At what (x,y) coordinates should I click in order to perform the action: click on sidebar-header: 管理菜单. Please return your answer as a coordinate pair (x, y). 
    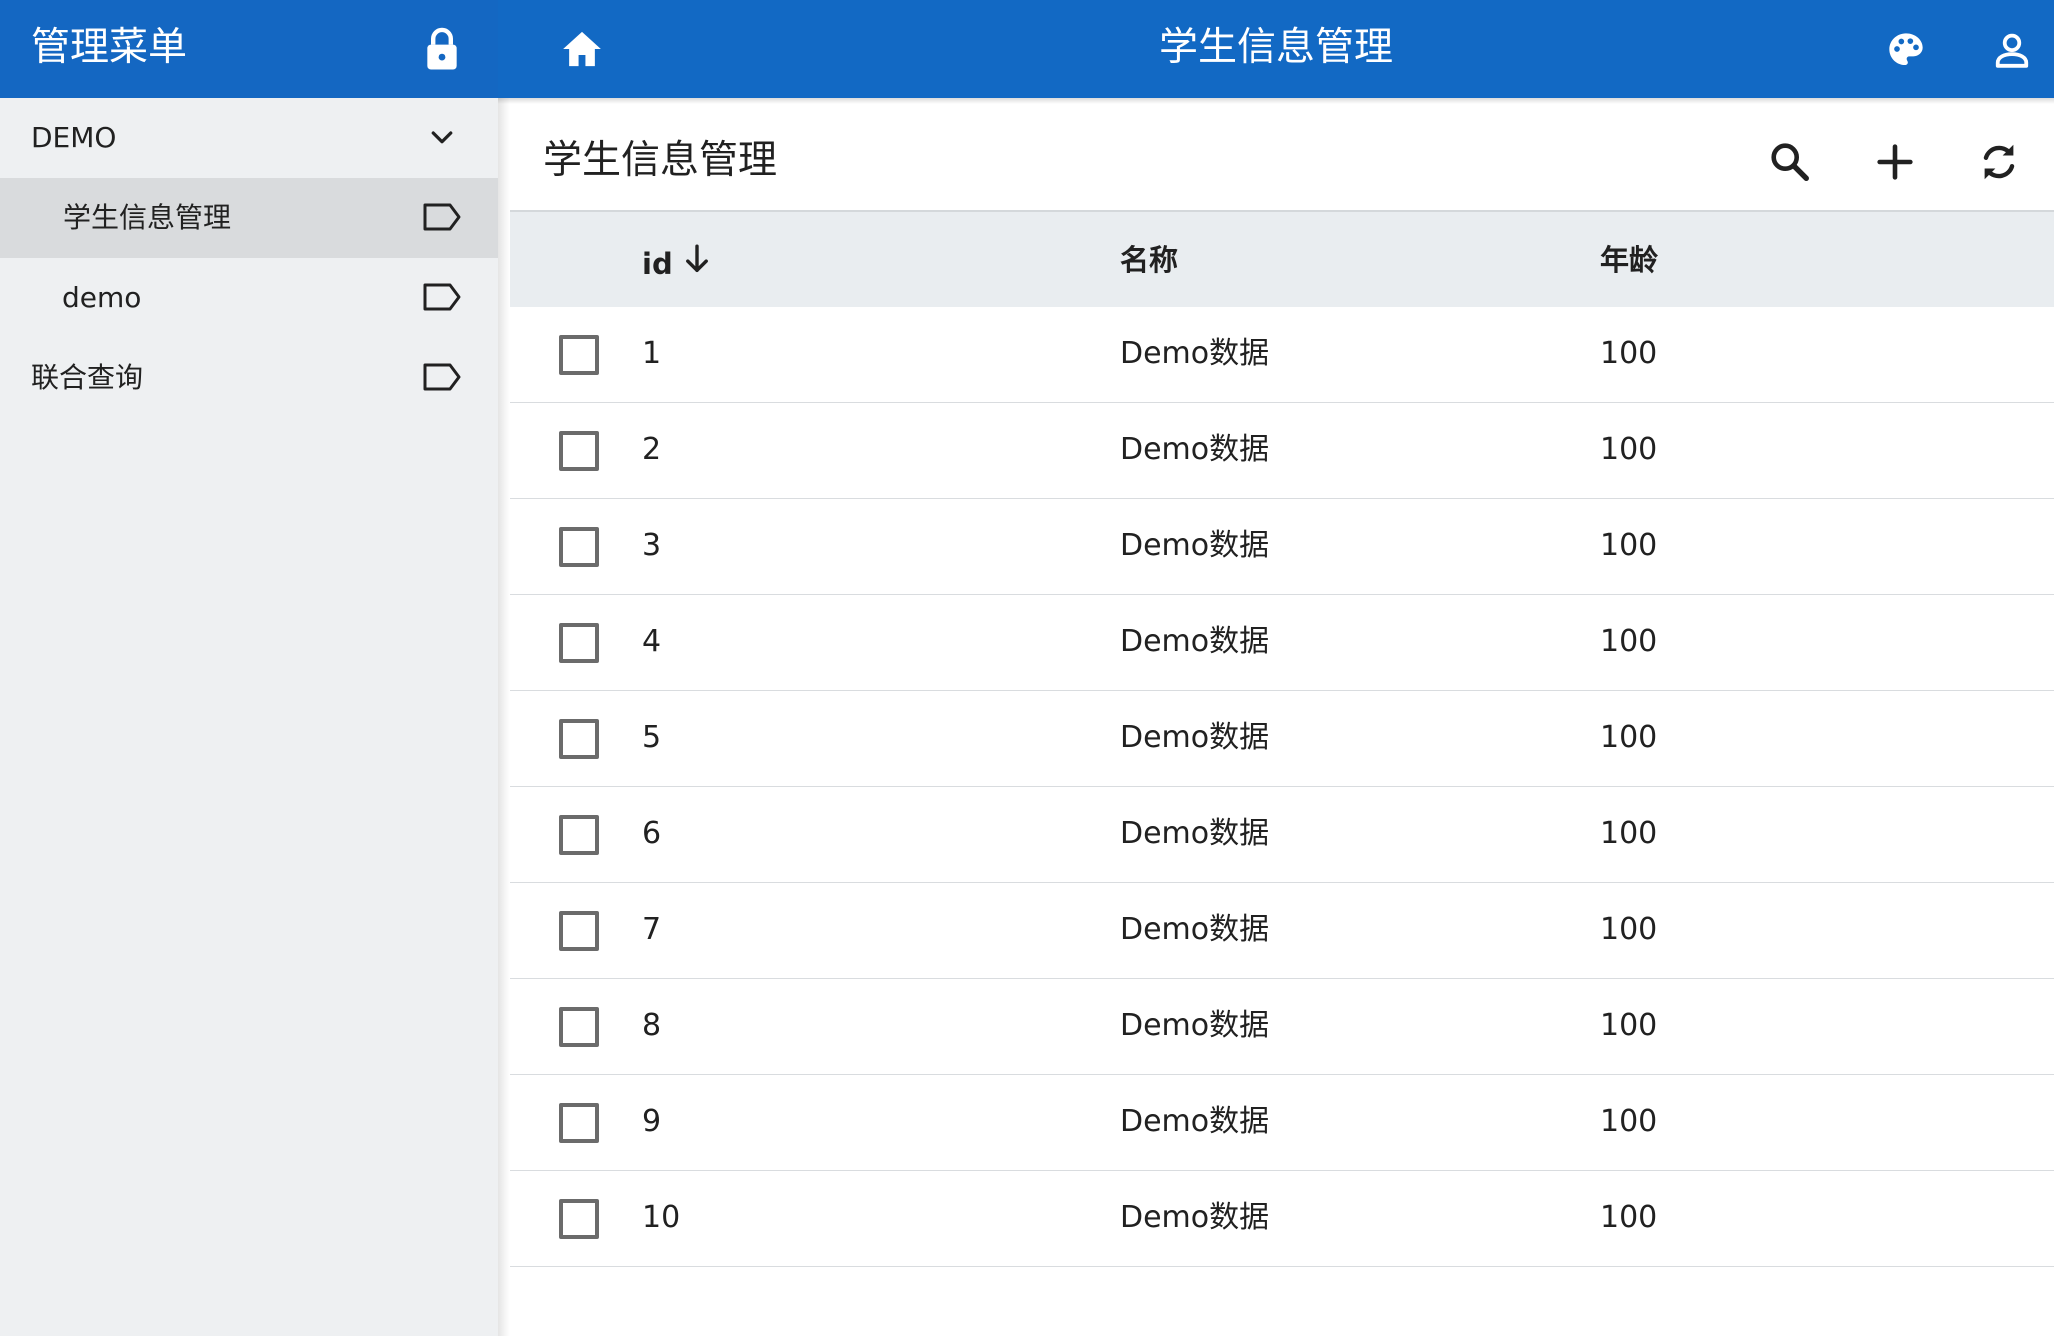
    Looking at the image, I should click on (249, 49).